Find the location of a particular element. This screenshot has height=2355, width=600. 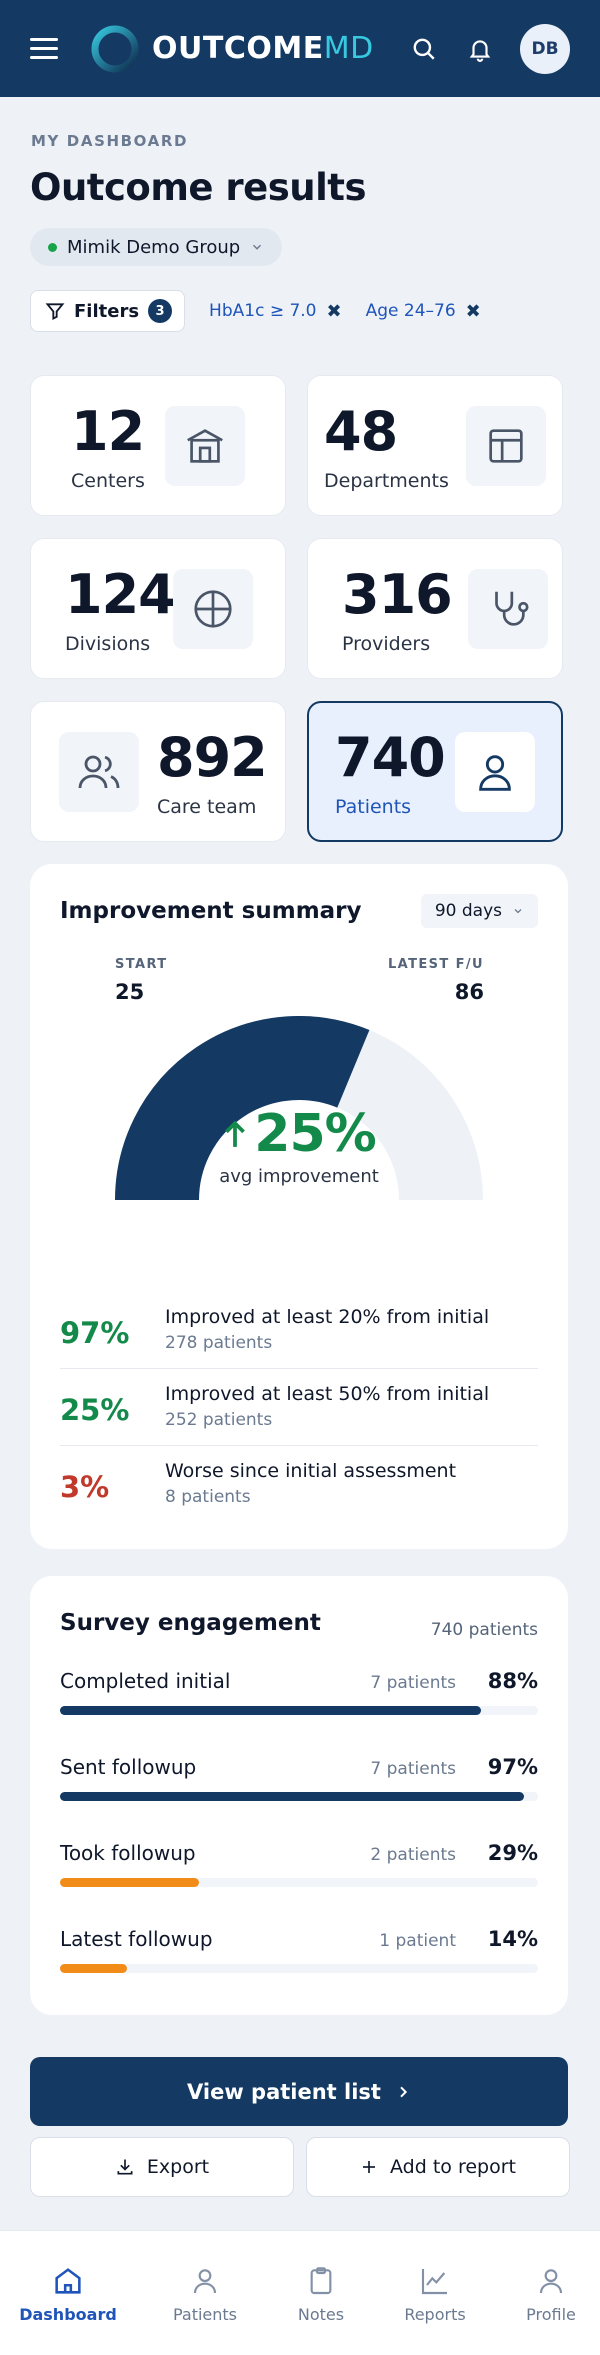

view-patient-list-button: View patient list is located at coordinates (299, 2091).